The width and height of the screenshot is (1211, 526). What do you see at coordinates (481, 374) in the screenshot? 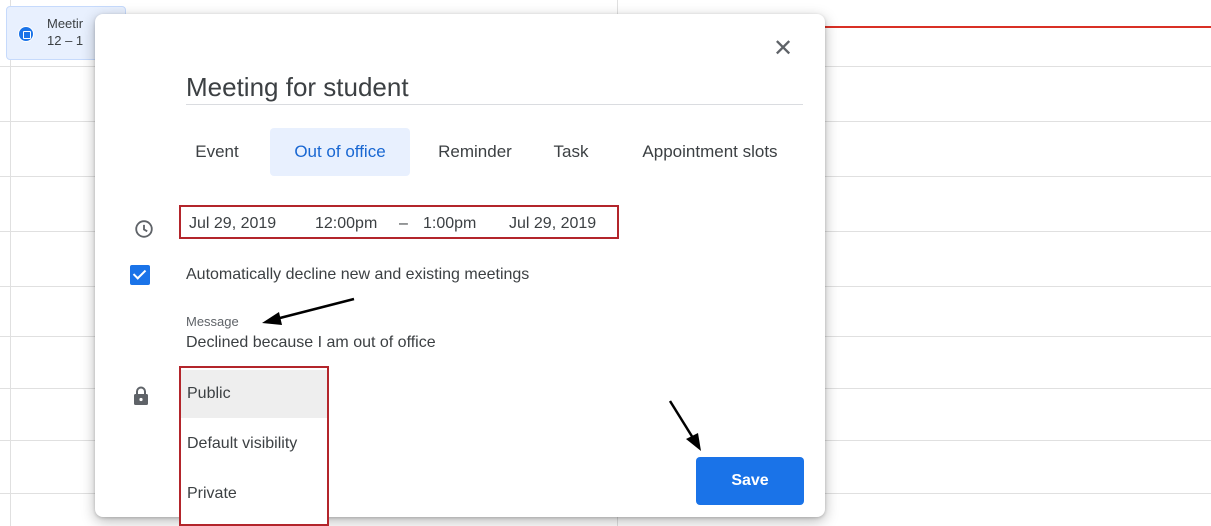
I see `annotation-arrows` at bounding box center [481, 374].